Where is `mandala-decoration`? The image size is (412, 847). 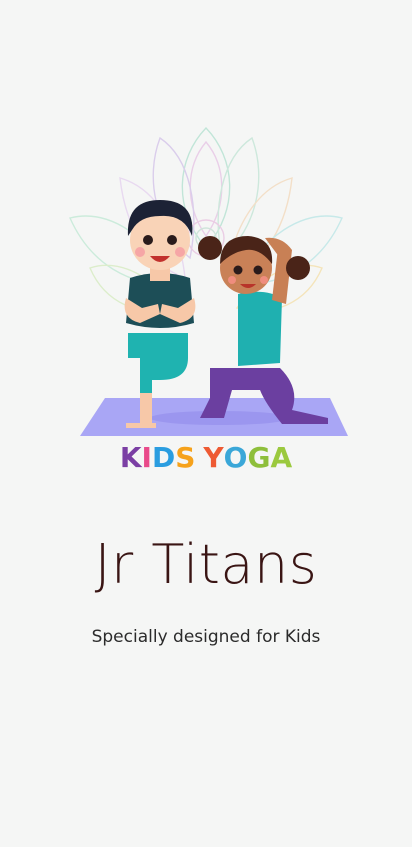 mandala-decoration is located at coordinates (206, 219).